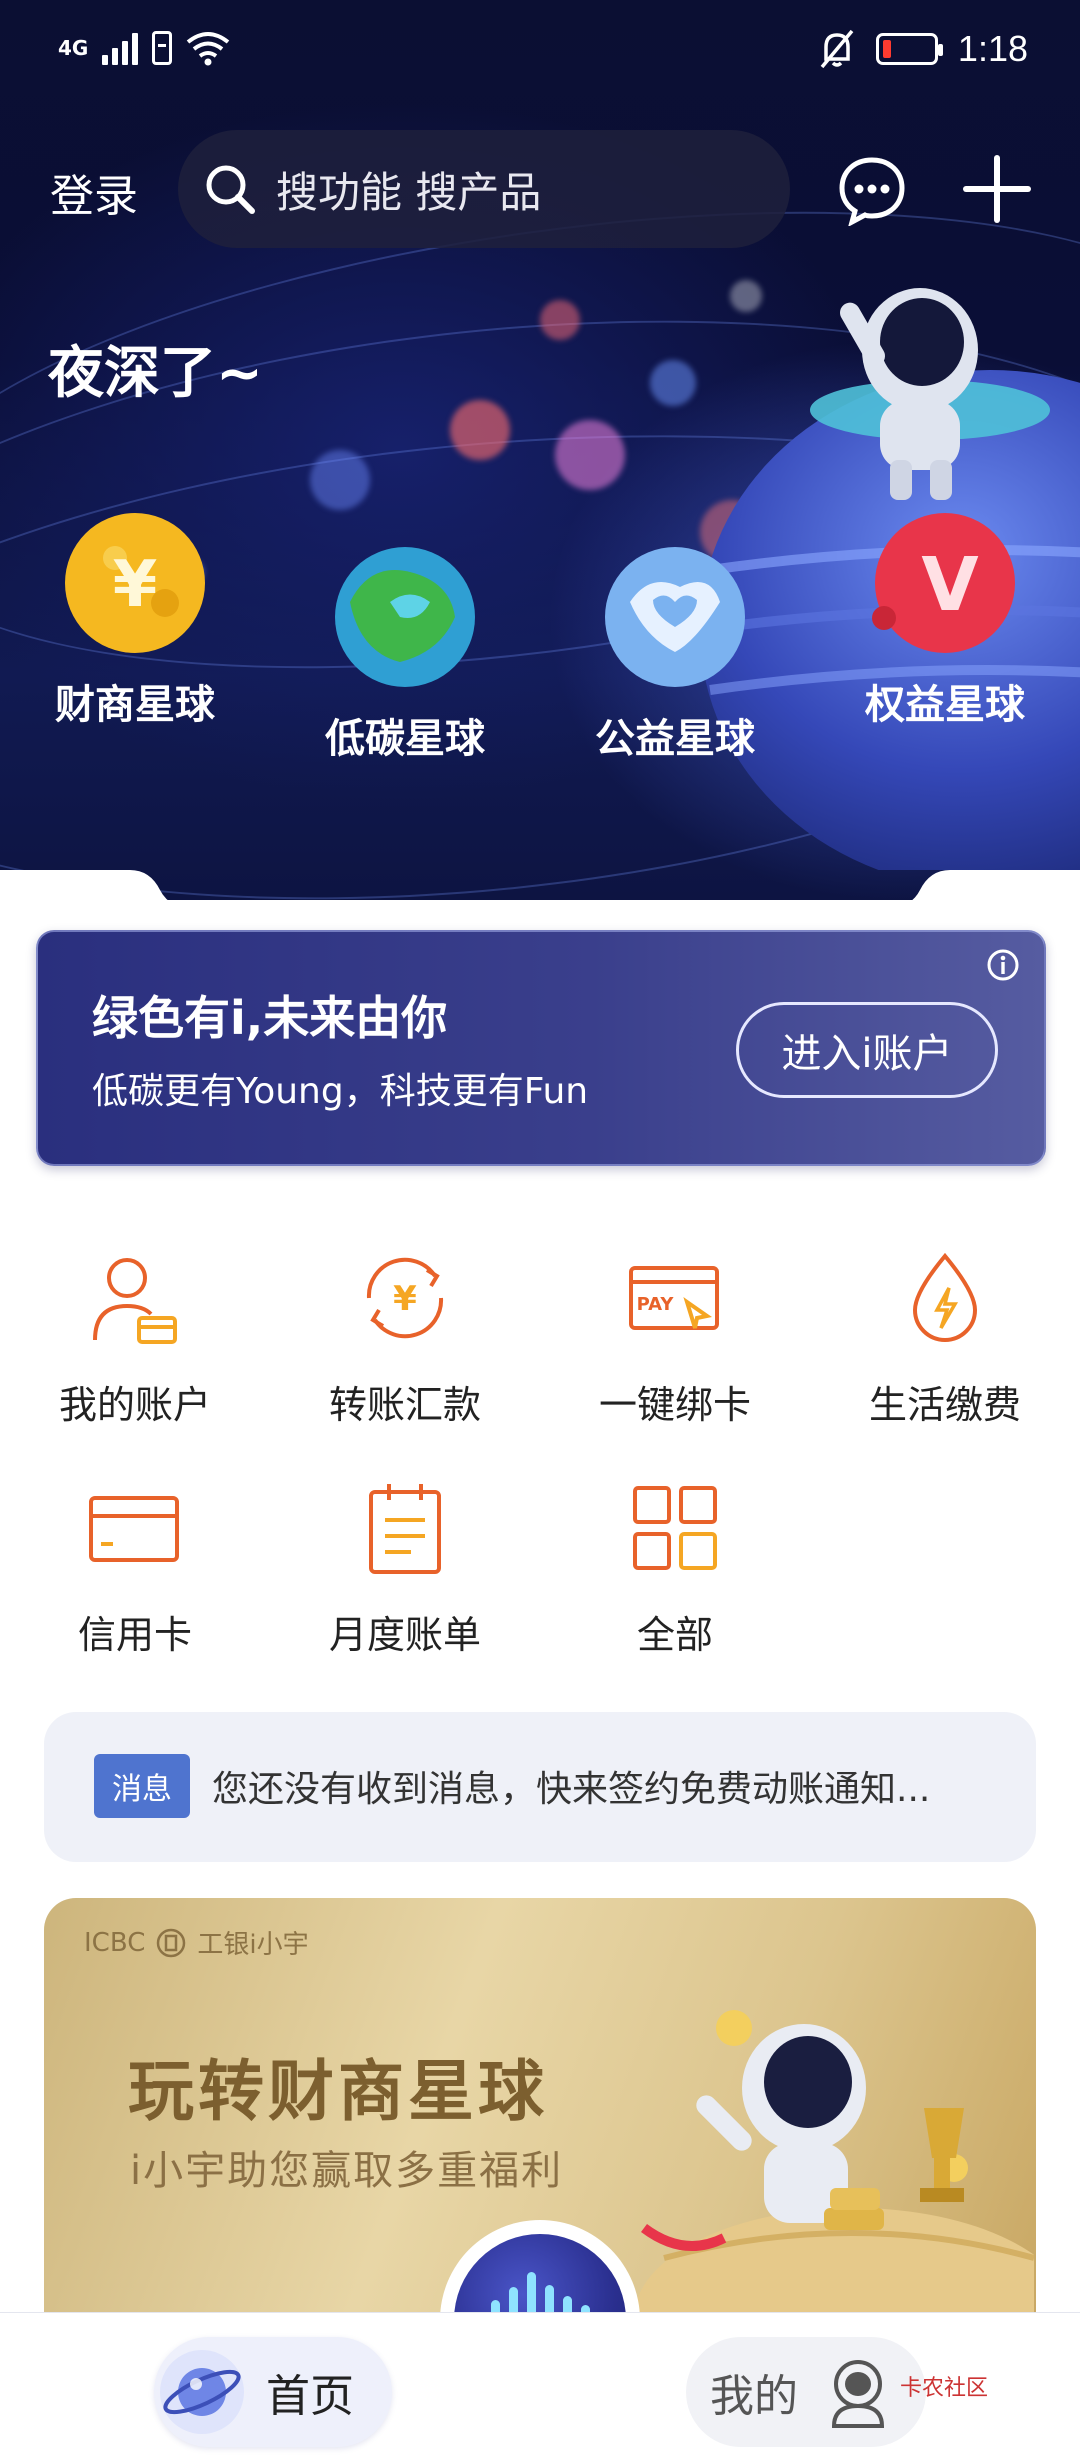  Describe the element at coordinates (73, 48) in the screenshot. I see `network-type: 4G` at that location.